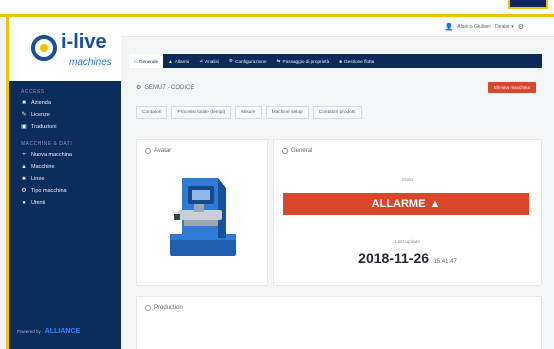 The width and height of the screenshot is (554, 349). Describe the element at coordinates (29, 331) in the screenshot. I see `powered-by-label: Powered by` at that location.